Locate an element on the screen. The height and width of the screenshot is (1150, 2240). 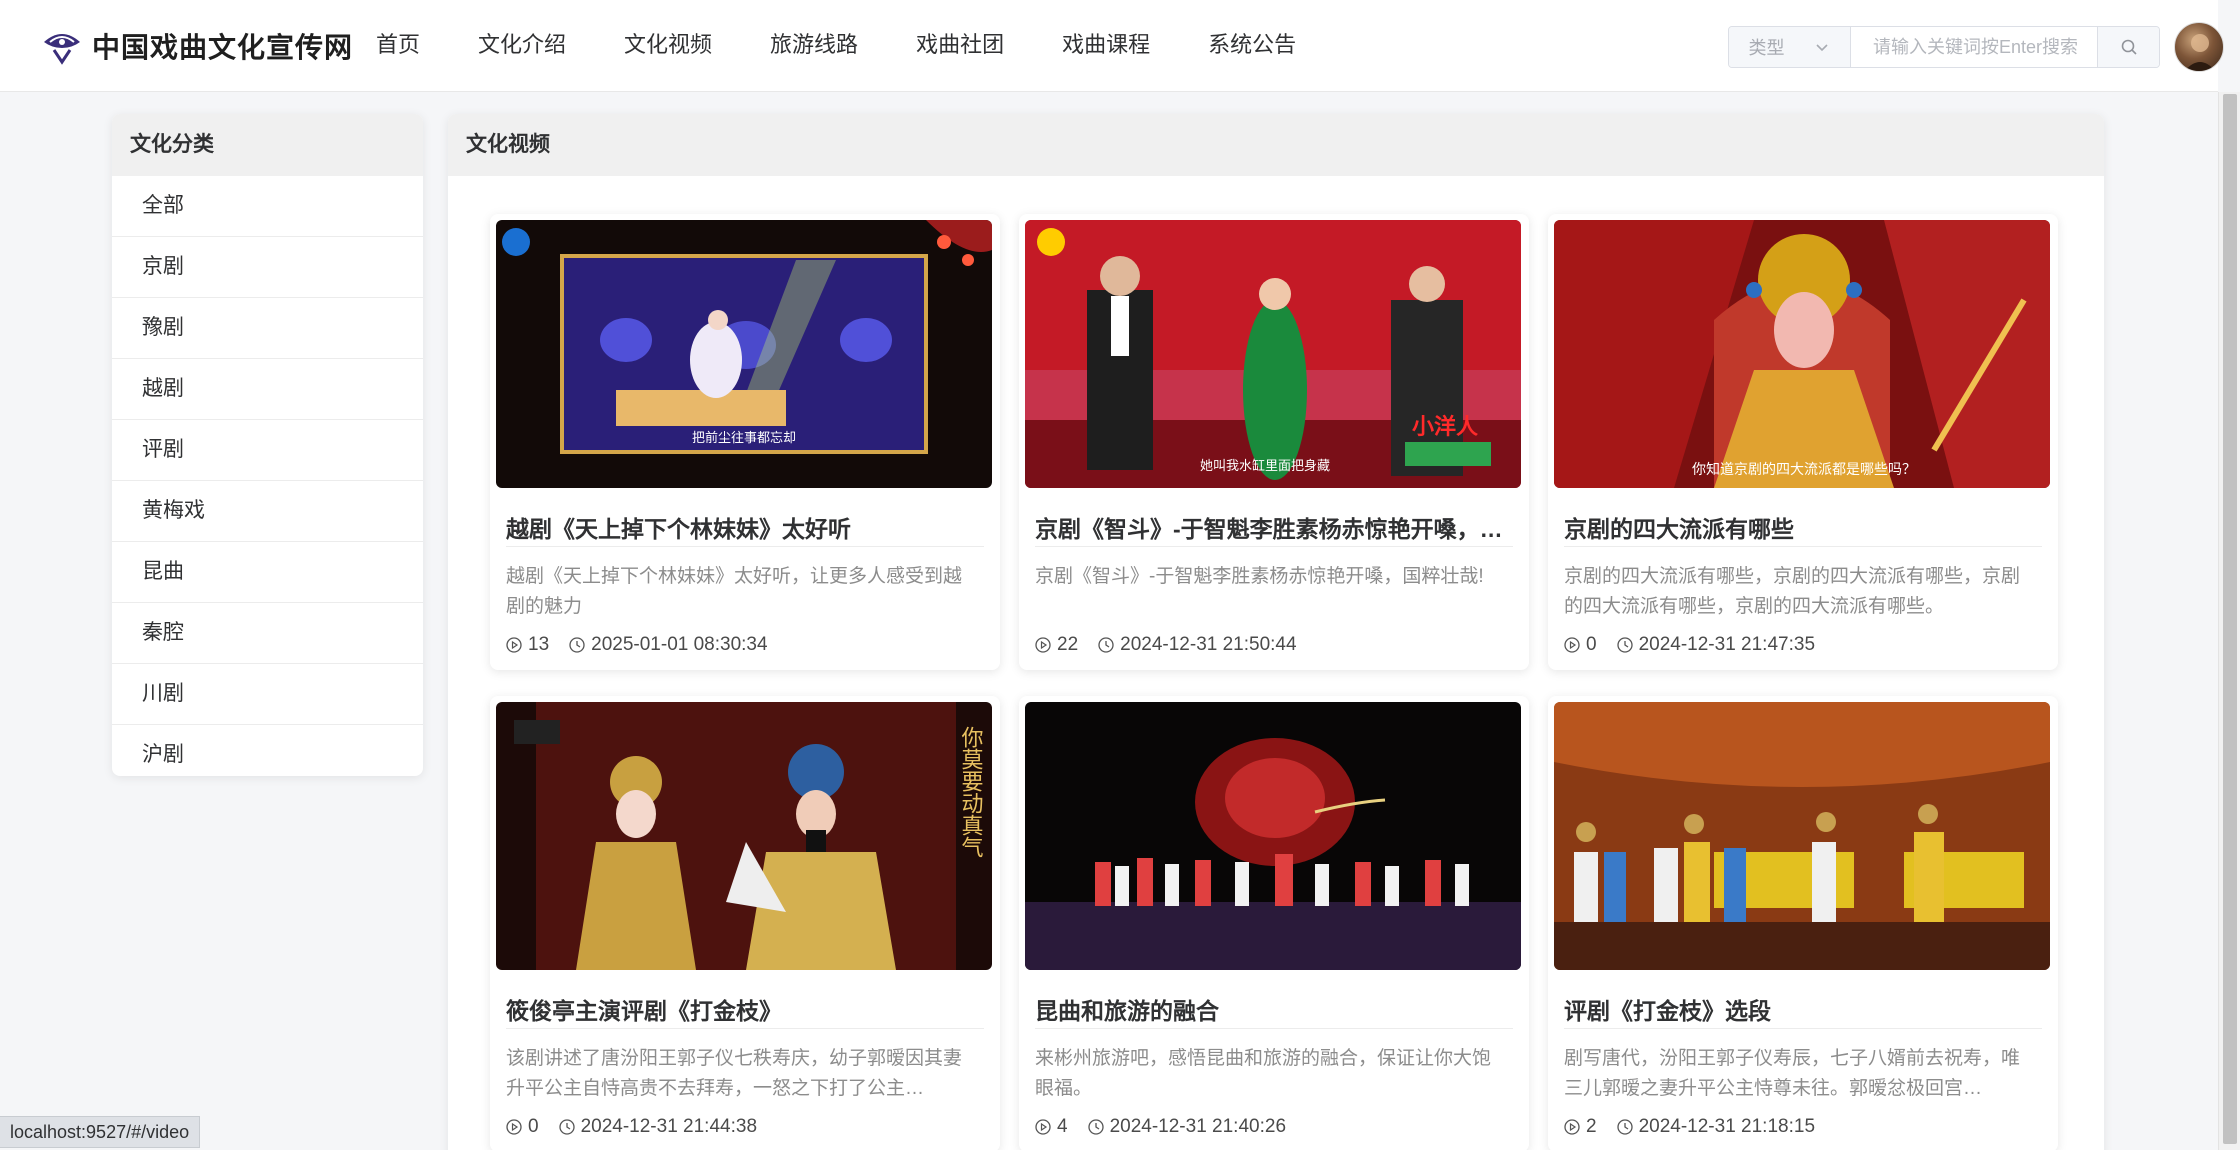
video-description: 来彬州旅游吧，感悟昆曲和旅游的融合，保证让你大饱眼福。 is located at coordinates (1263, 1073).